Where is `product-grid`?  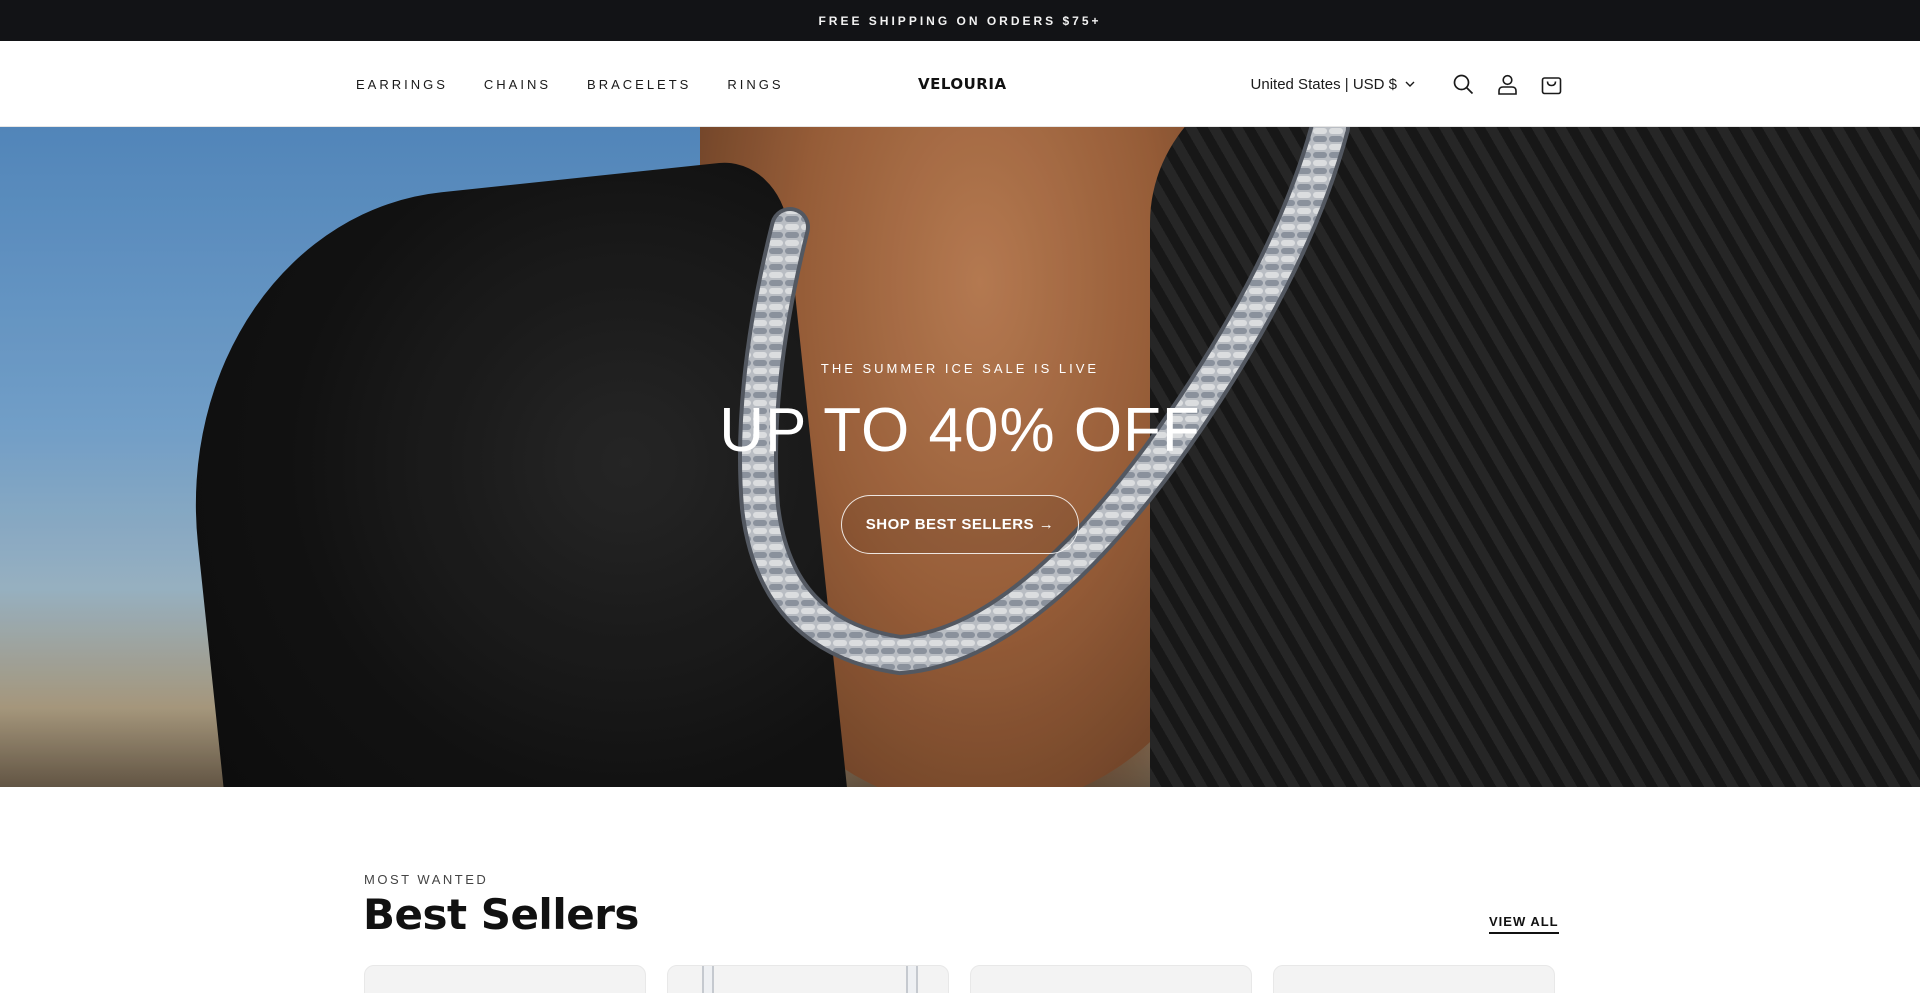
product-grid is located at coordinates (959, 979).